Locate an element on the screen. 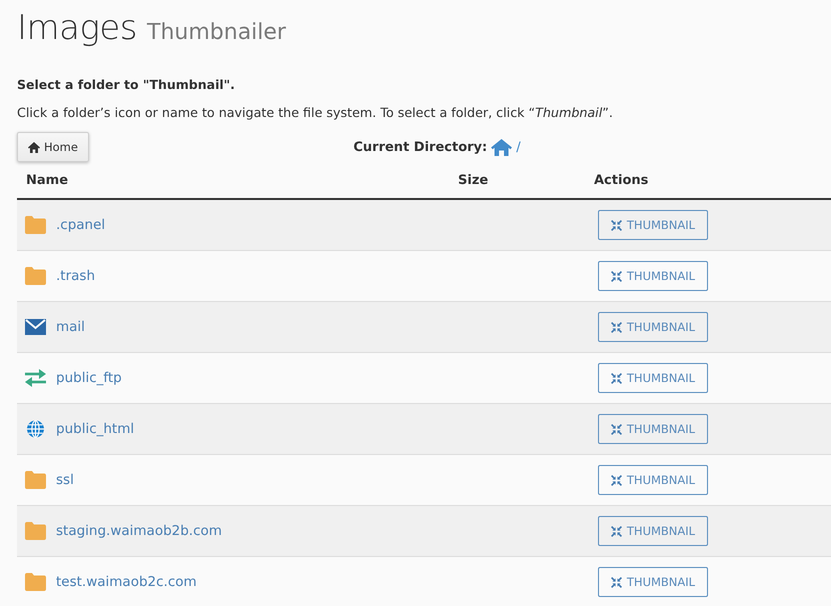 This screenshot has height=606, width=831. folder-name-link: .cpanel is located at coordinates (81, 225).